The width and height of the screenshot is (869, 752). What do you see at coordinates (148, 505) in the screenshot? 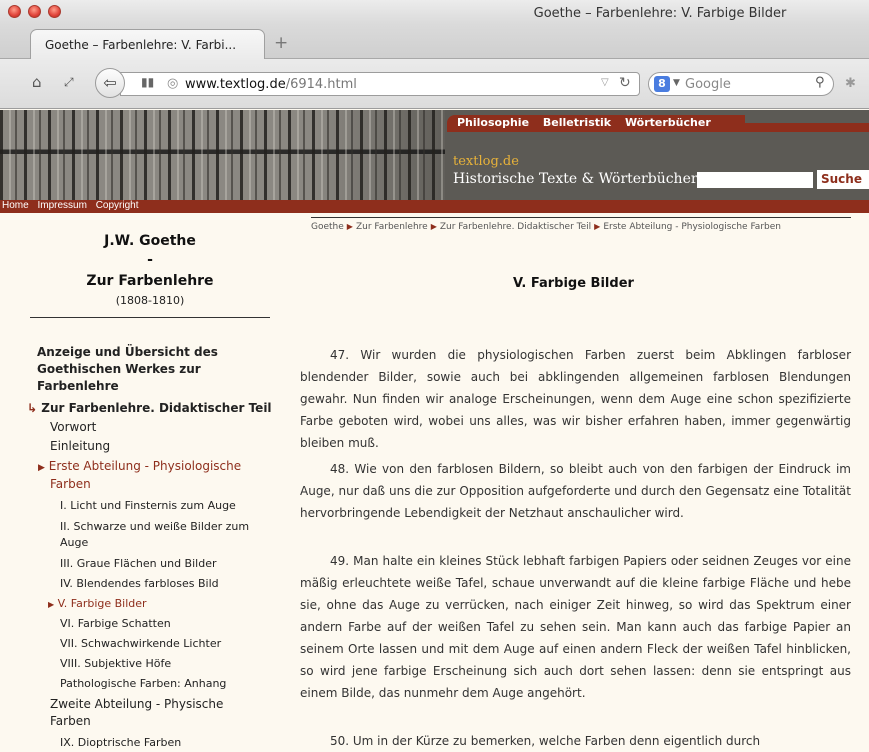
I see `toc-item: I. Licht und Finsternis zum Auge` at bounding box center [148, 505].